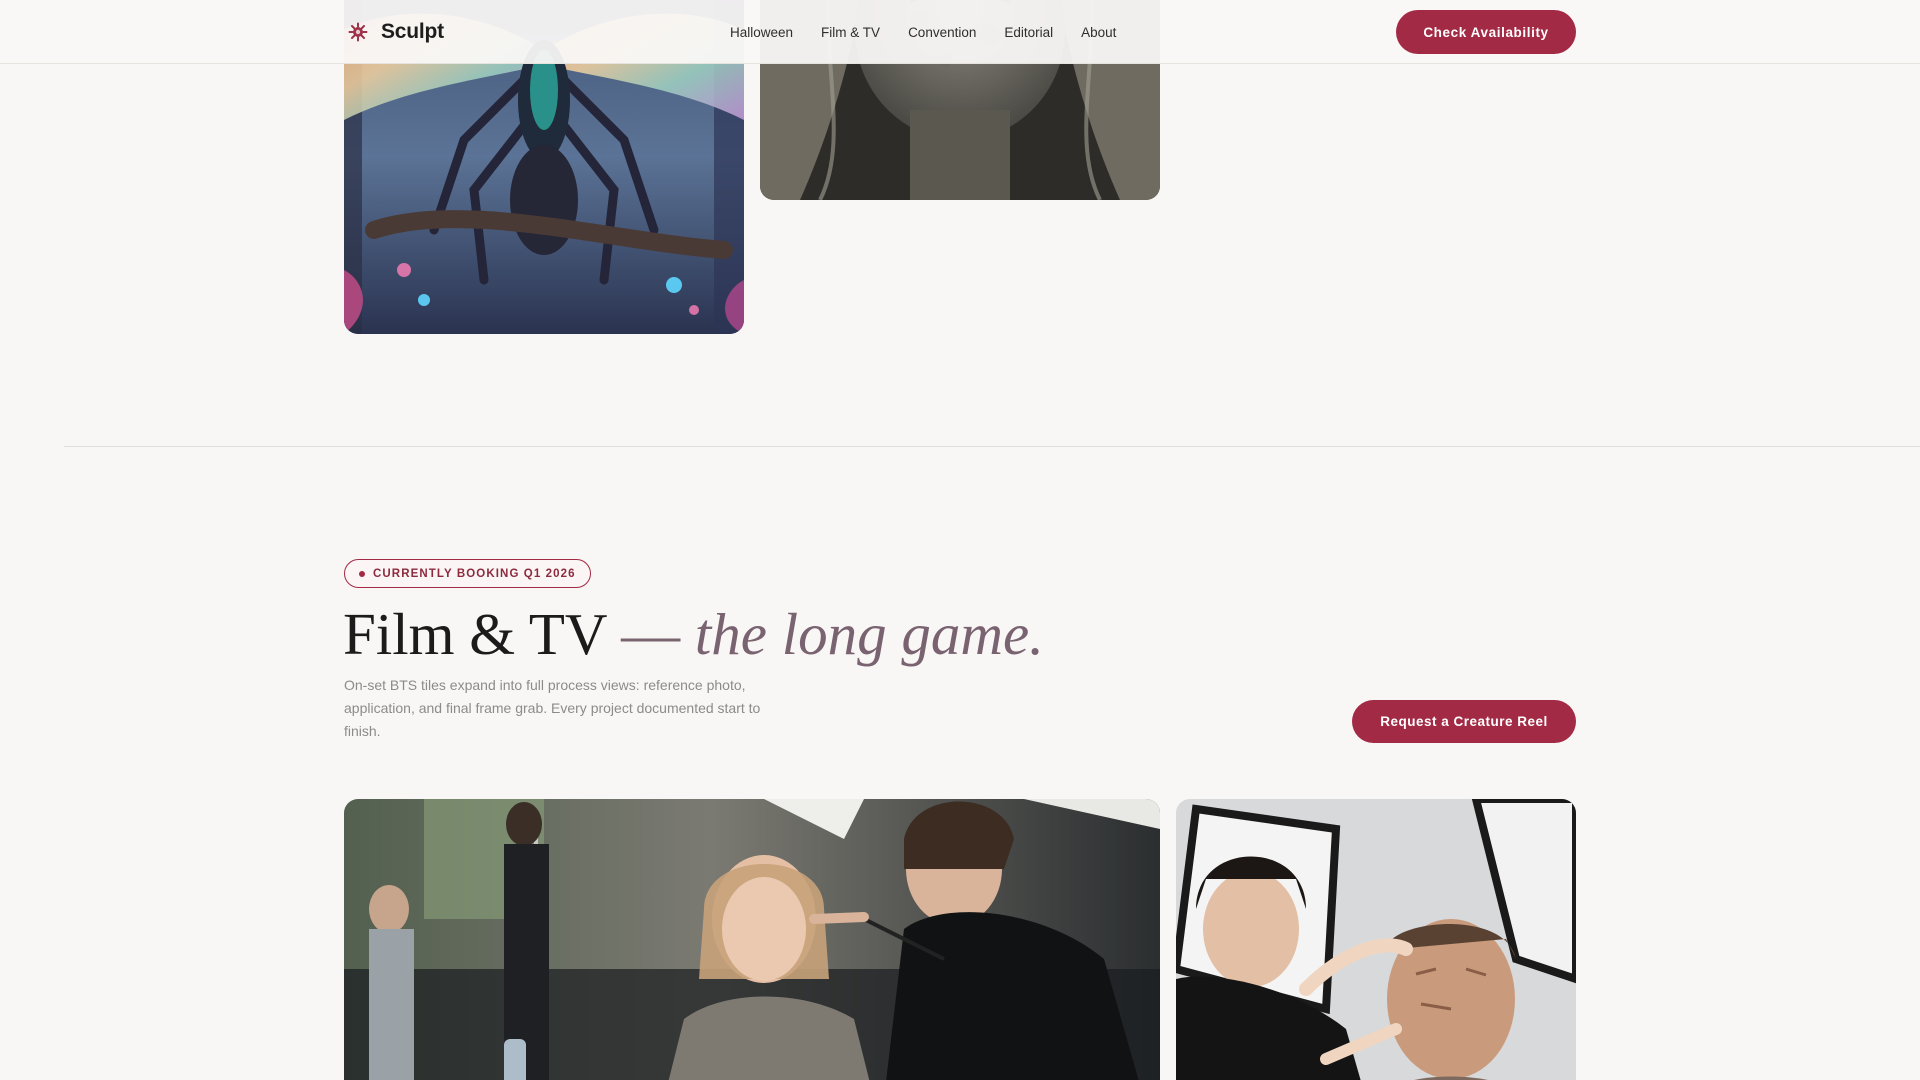  I want to click on nav-item-editorial: Editorial, so click(1028, 32).